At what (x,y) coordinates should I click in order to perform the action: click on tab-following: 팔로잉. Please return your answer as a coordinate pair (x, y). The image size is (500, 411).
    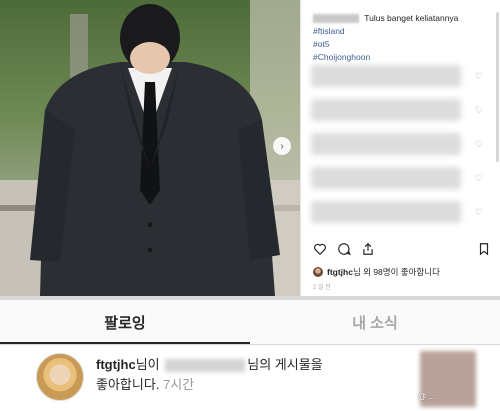
    Looking at the image, I should click on (125, 322).